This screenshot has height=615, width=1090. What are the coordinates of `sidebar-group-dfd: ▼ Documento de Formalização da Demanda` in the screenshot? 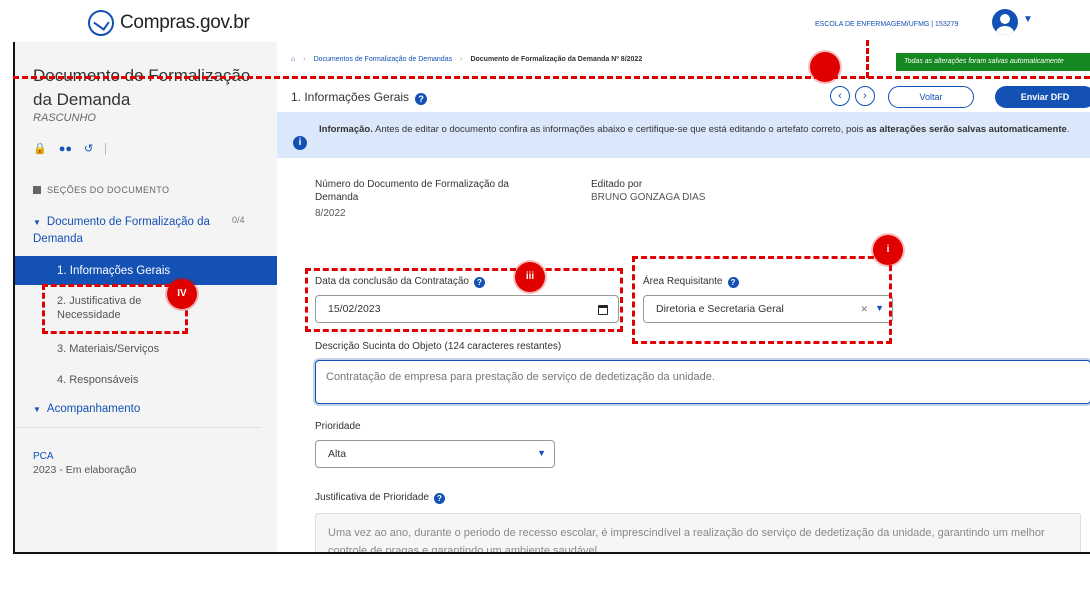 It's located at (138, 230).